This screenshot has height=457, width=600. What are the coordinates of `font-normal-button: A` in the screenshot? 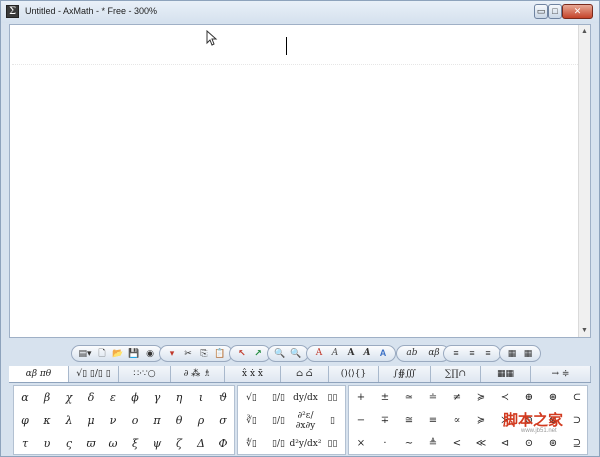 It's located at (319, 353).